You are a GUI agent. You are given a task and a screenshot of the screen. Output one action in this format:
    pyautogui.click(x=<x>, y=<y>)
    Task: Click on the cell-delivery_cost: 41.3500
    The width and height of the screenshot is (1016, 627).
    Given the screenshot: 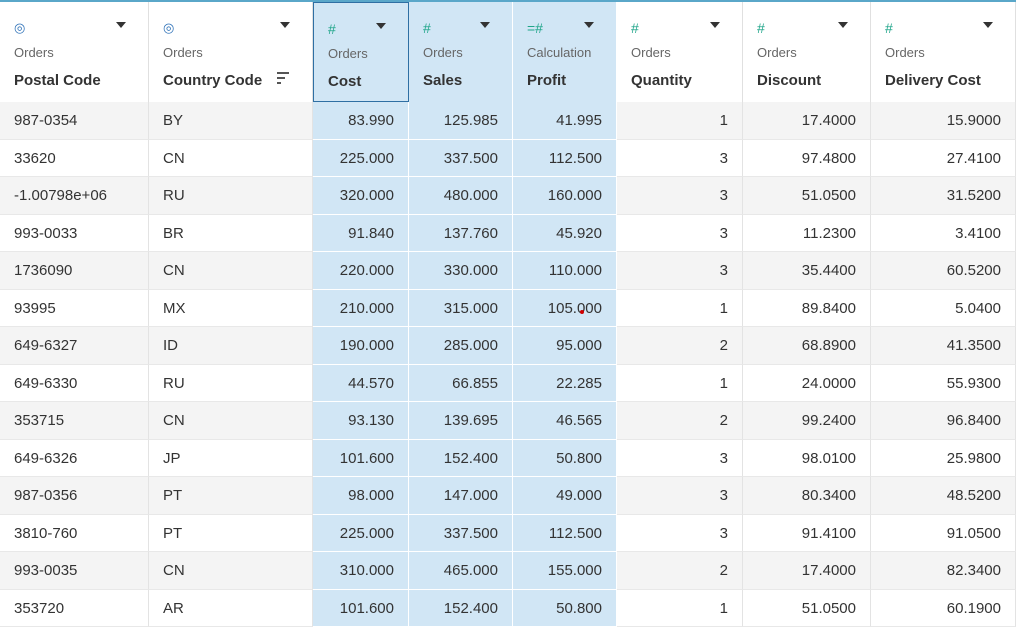 What is the action you would take?
    pyautogui.click(x=943, y=346)
    